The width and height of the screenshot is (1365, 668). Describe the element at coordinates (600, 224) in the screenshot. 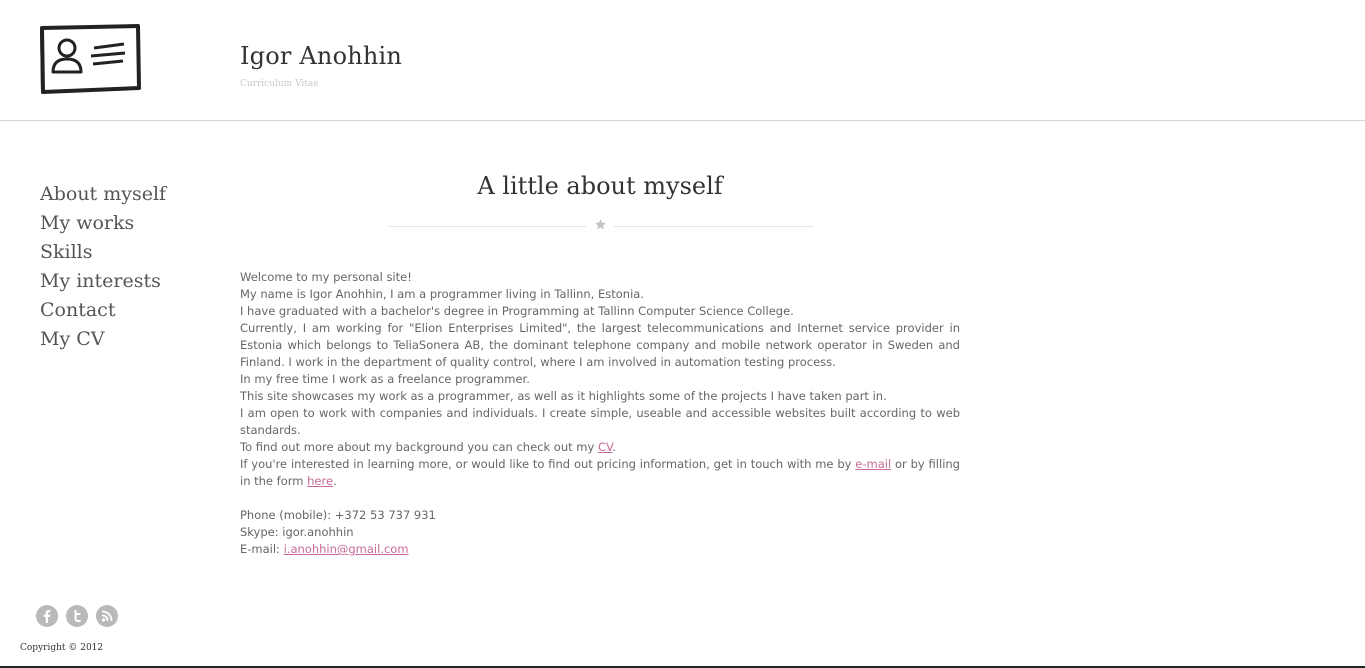

I see `star-icon` at that location.